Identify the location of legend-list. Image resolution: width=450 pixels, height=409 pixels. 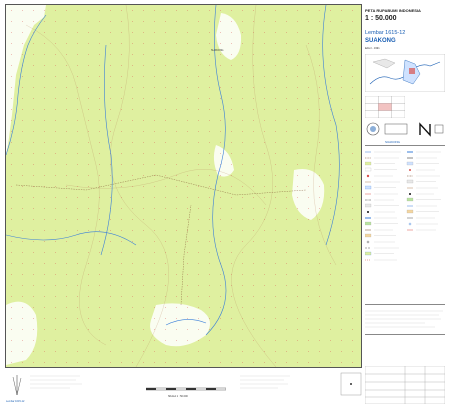
(405, 223).